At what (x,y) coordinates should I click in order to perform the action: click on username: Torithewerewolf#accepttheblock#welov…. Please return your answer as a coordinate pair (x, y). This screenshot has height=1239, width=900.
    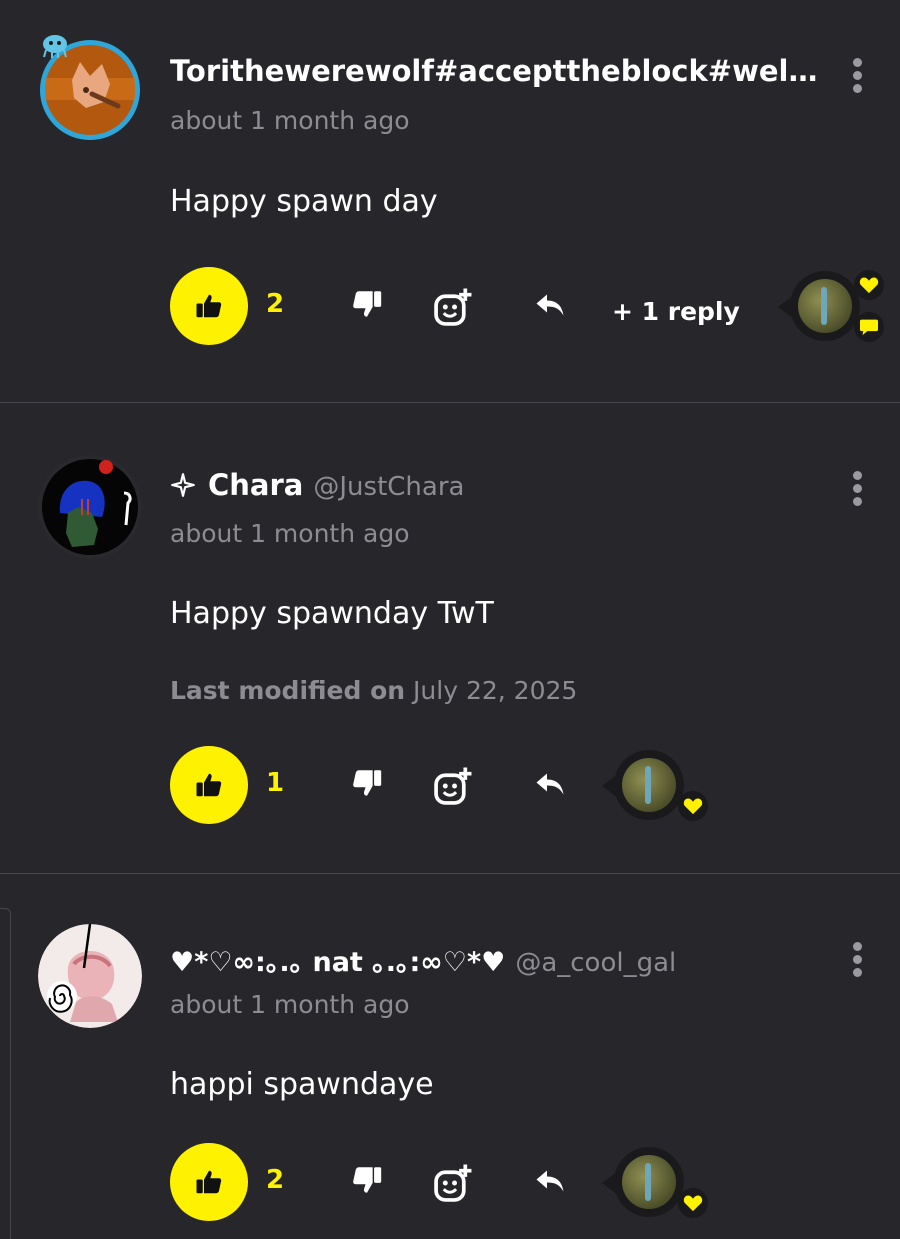
    Looking at the image, I should click on (495, 71).